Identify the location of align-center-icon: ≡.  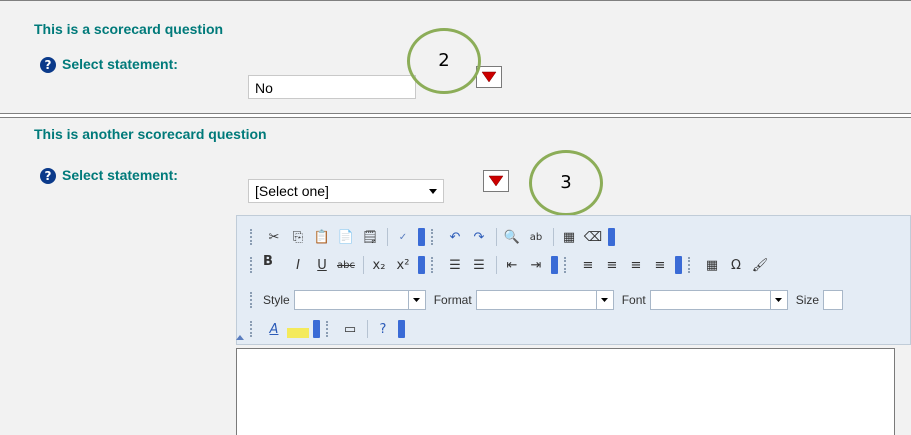
(612, 265).